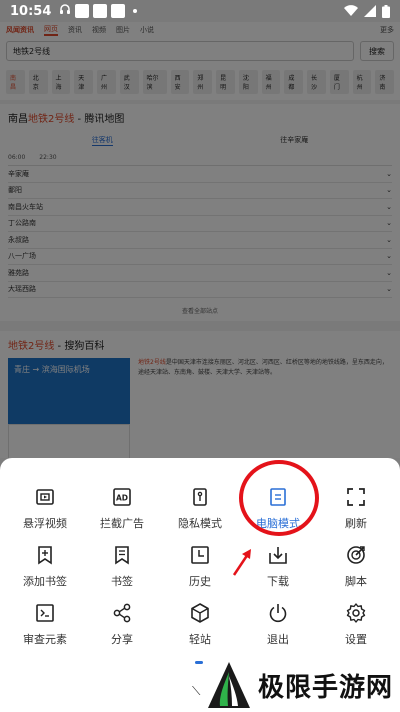 The width and height of the screenshot is (400, 712). I want to click on stop-row: 雅苑路 ⌄, so click(200, 273).